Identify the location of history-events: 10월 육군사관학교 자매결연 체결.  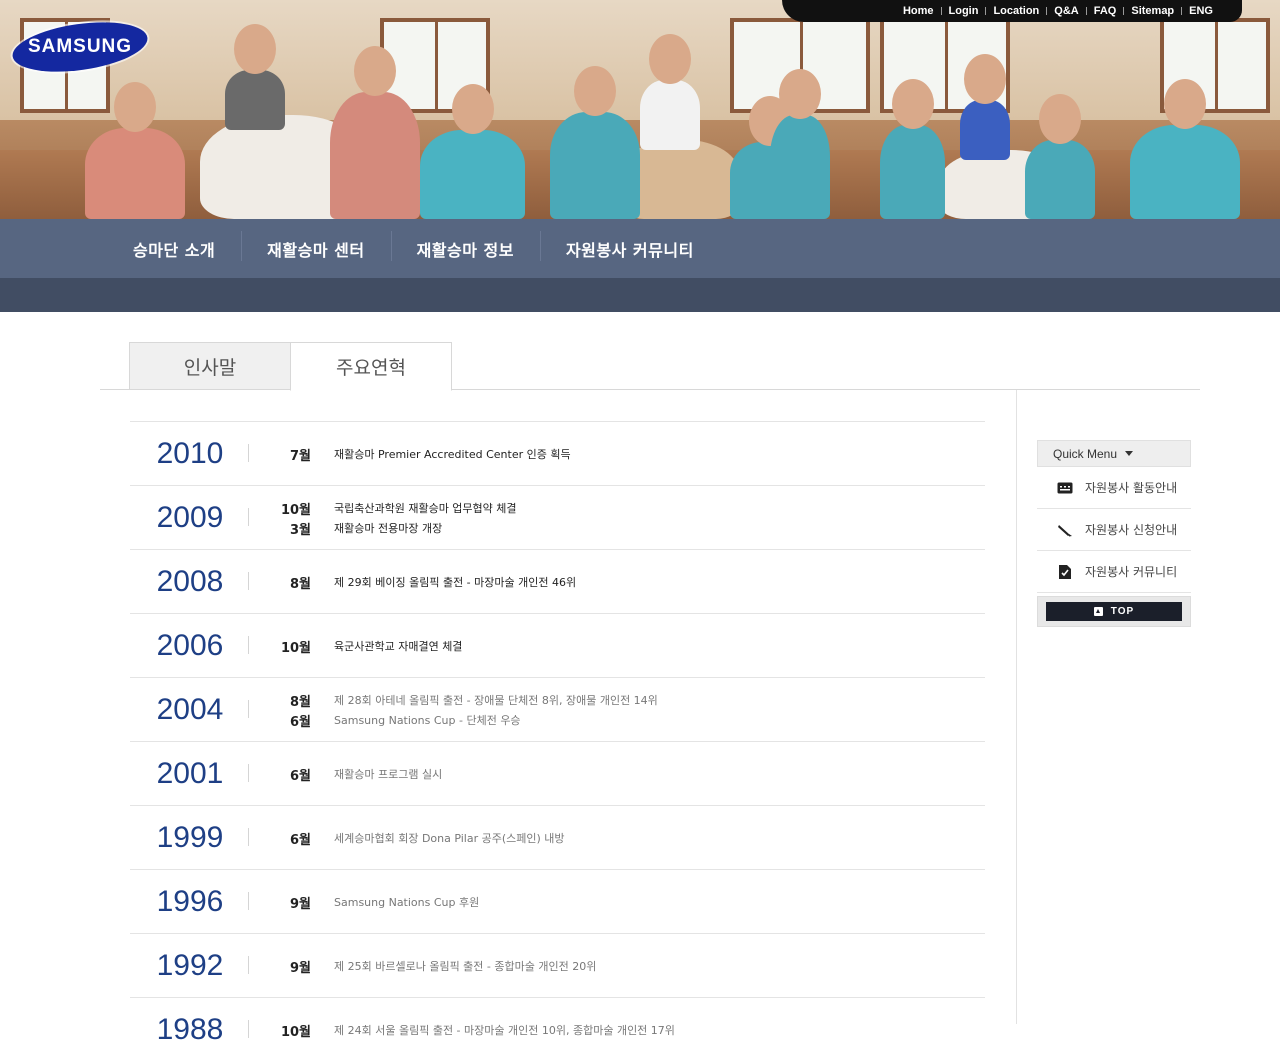
(371, 646).